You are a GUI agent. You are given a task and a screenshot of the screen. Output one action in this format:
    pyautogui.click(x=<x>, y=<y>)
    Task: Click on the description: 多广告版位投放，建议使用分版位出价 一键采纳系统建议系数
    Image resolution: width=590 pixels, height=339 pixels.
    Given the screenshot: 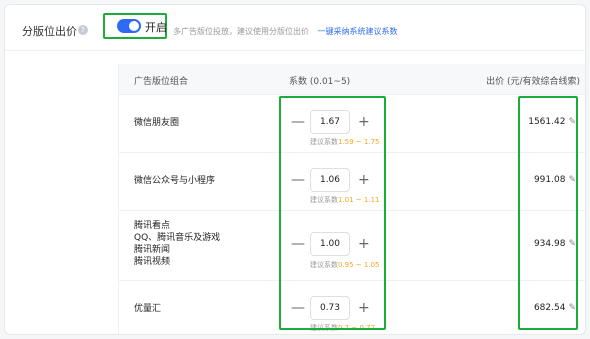 What is the action you would take?
    pyautogui.click(x=285, y=31)
    